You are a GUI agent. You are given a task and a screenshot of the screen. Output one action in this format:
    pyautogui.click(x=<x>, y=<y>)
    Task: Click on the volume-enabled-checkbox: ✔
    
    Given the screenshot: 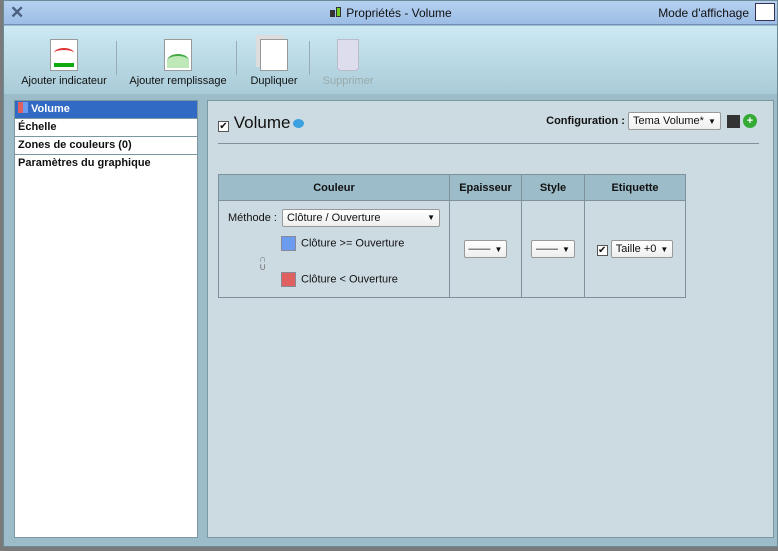 What is the action you would take?
    pyautogui.click(x=223, y=126)
    